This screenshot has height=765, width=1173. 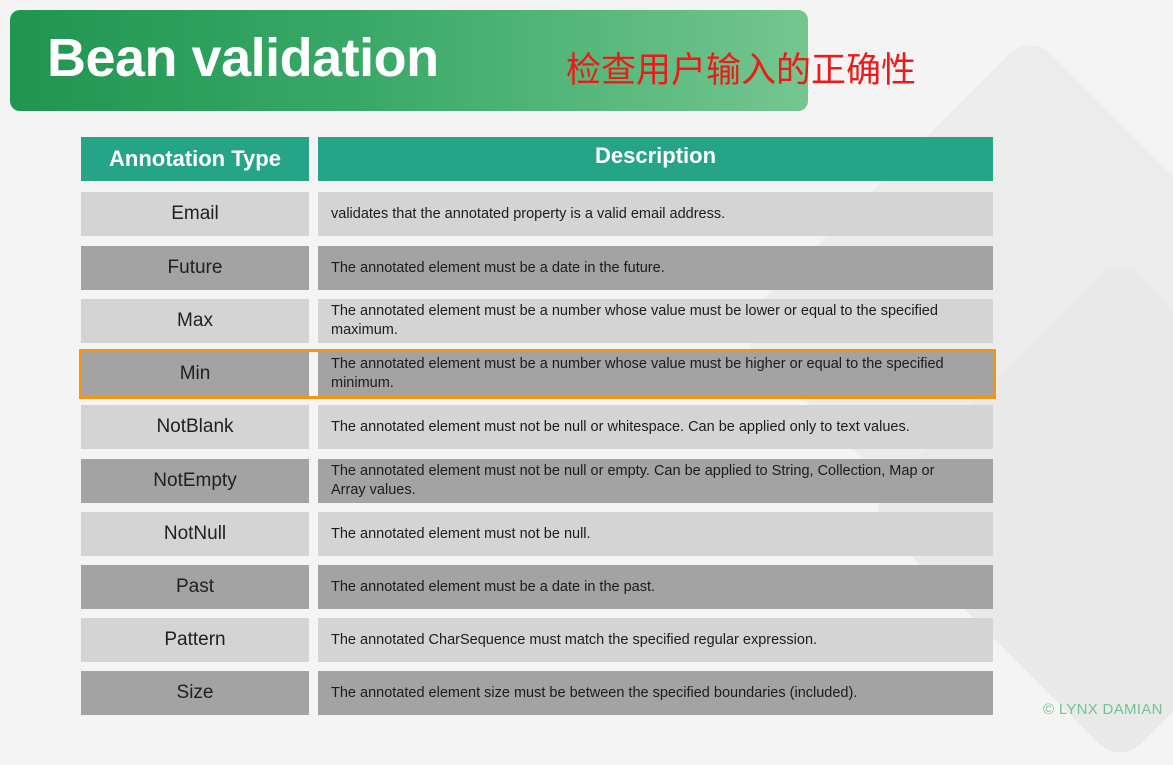 I want to click on copyright-watermark: © LYNX DAMIAN, so click(x=1103, y=709).